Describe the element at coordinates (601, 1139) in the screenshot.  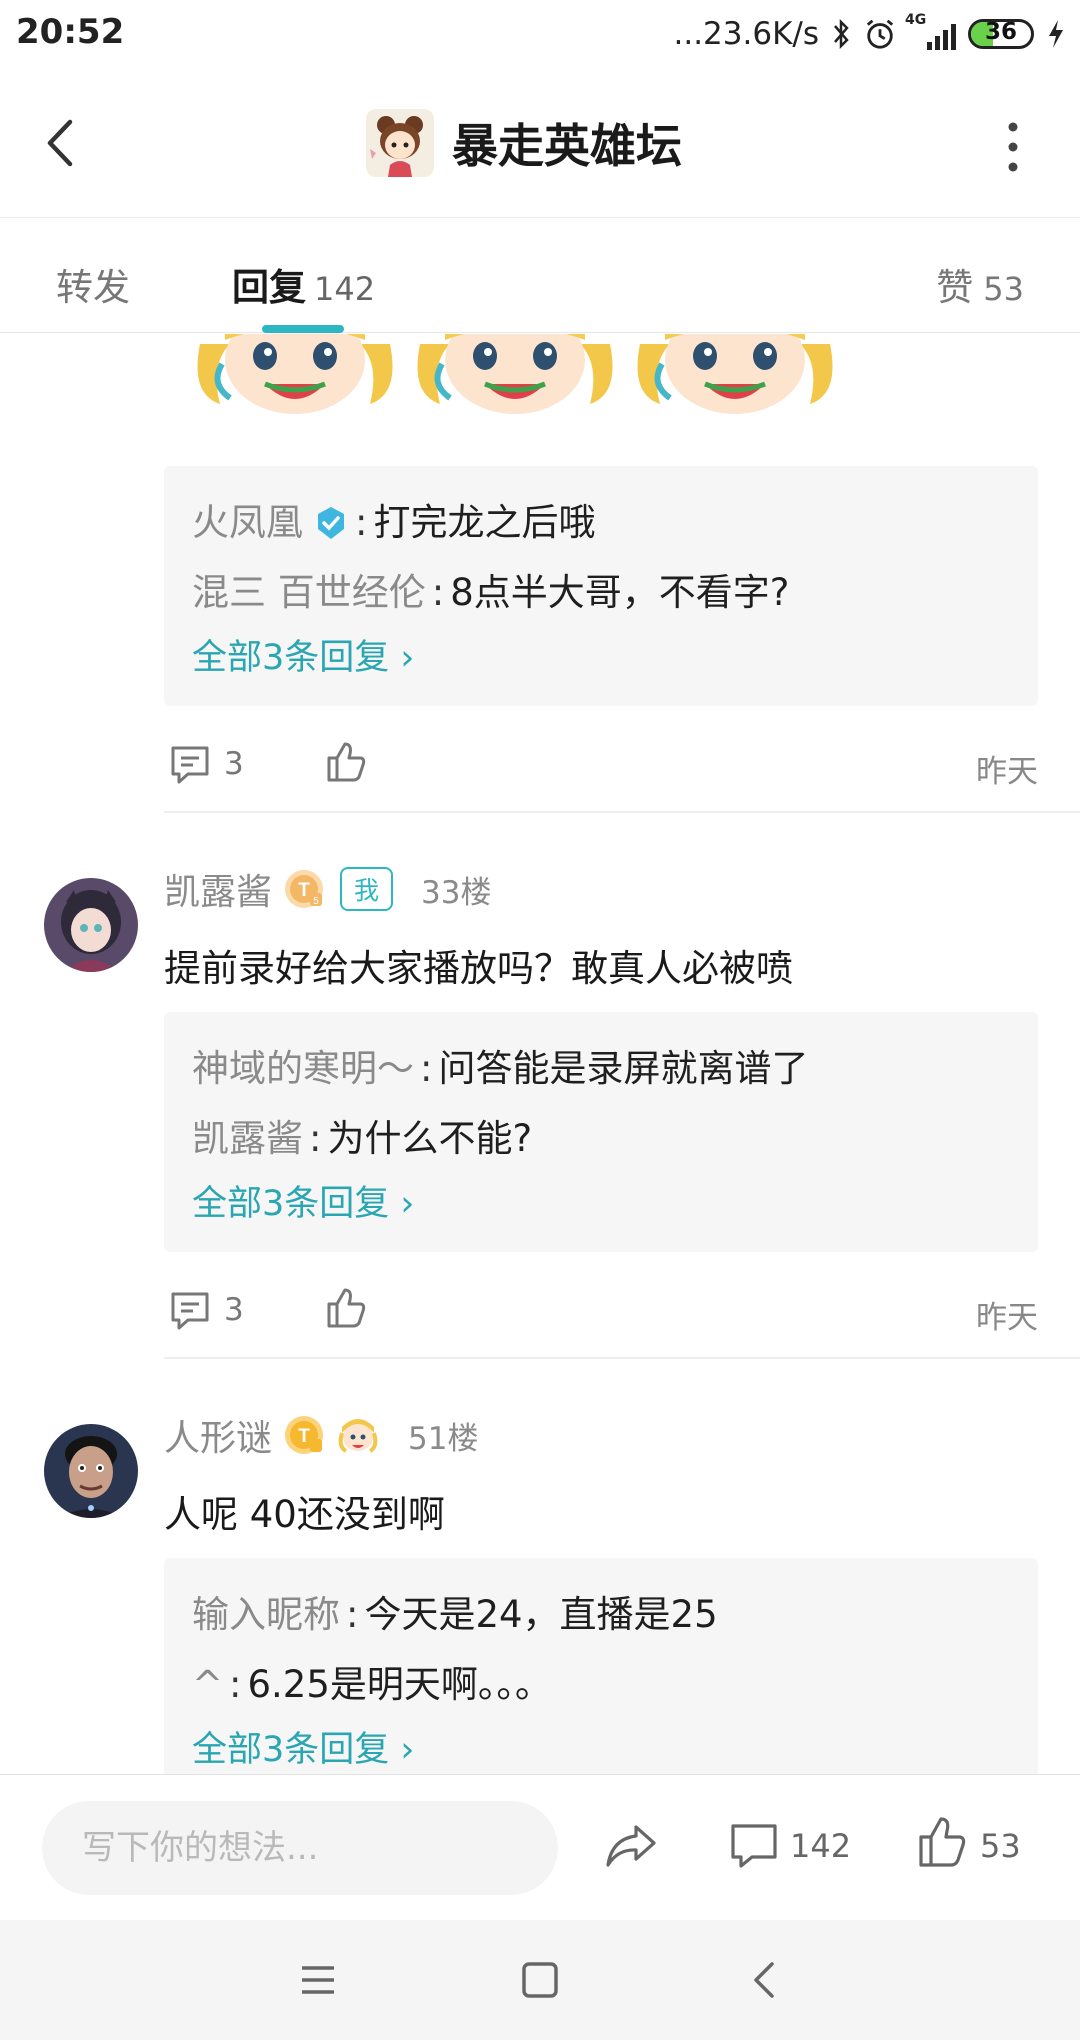
I see `sub-reply: 凯露酱: 为什么不能?` at that location.